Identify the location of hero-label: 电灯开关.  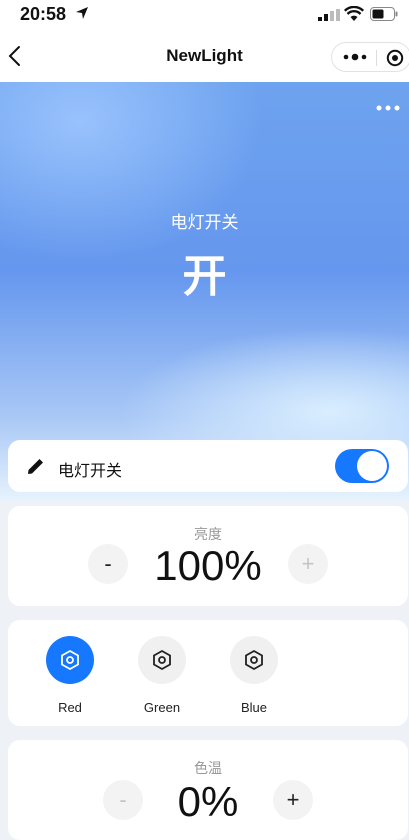
(204, 222).